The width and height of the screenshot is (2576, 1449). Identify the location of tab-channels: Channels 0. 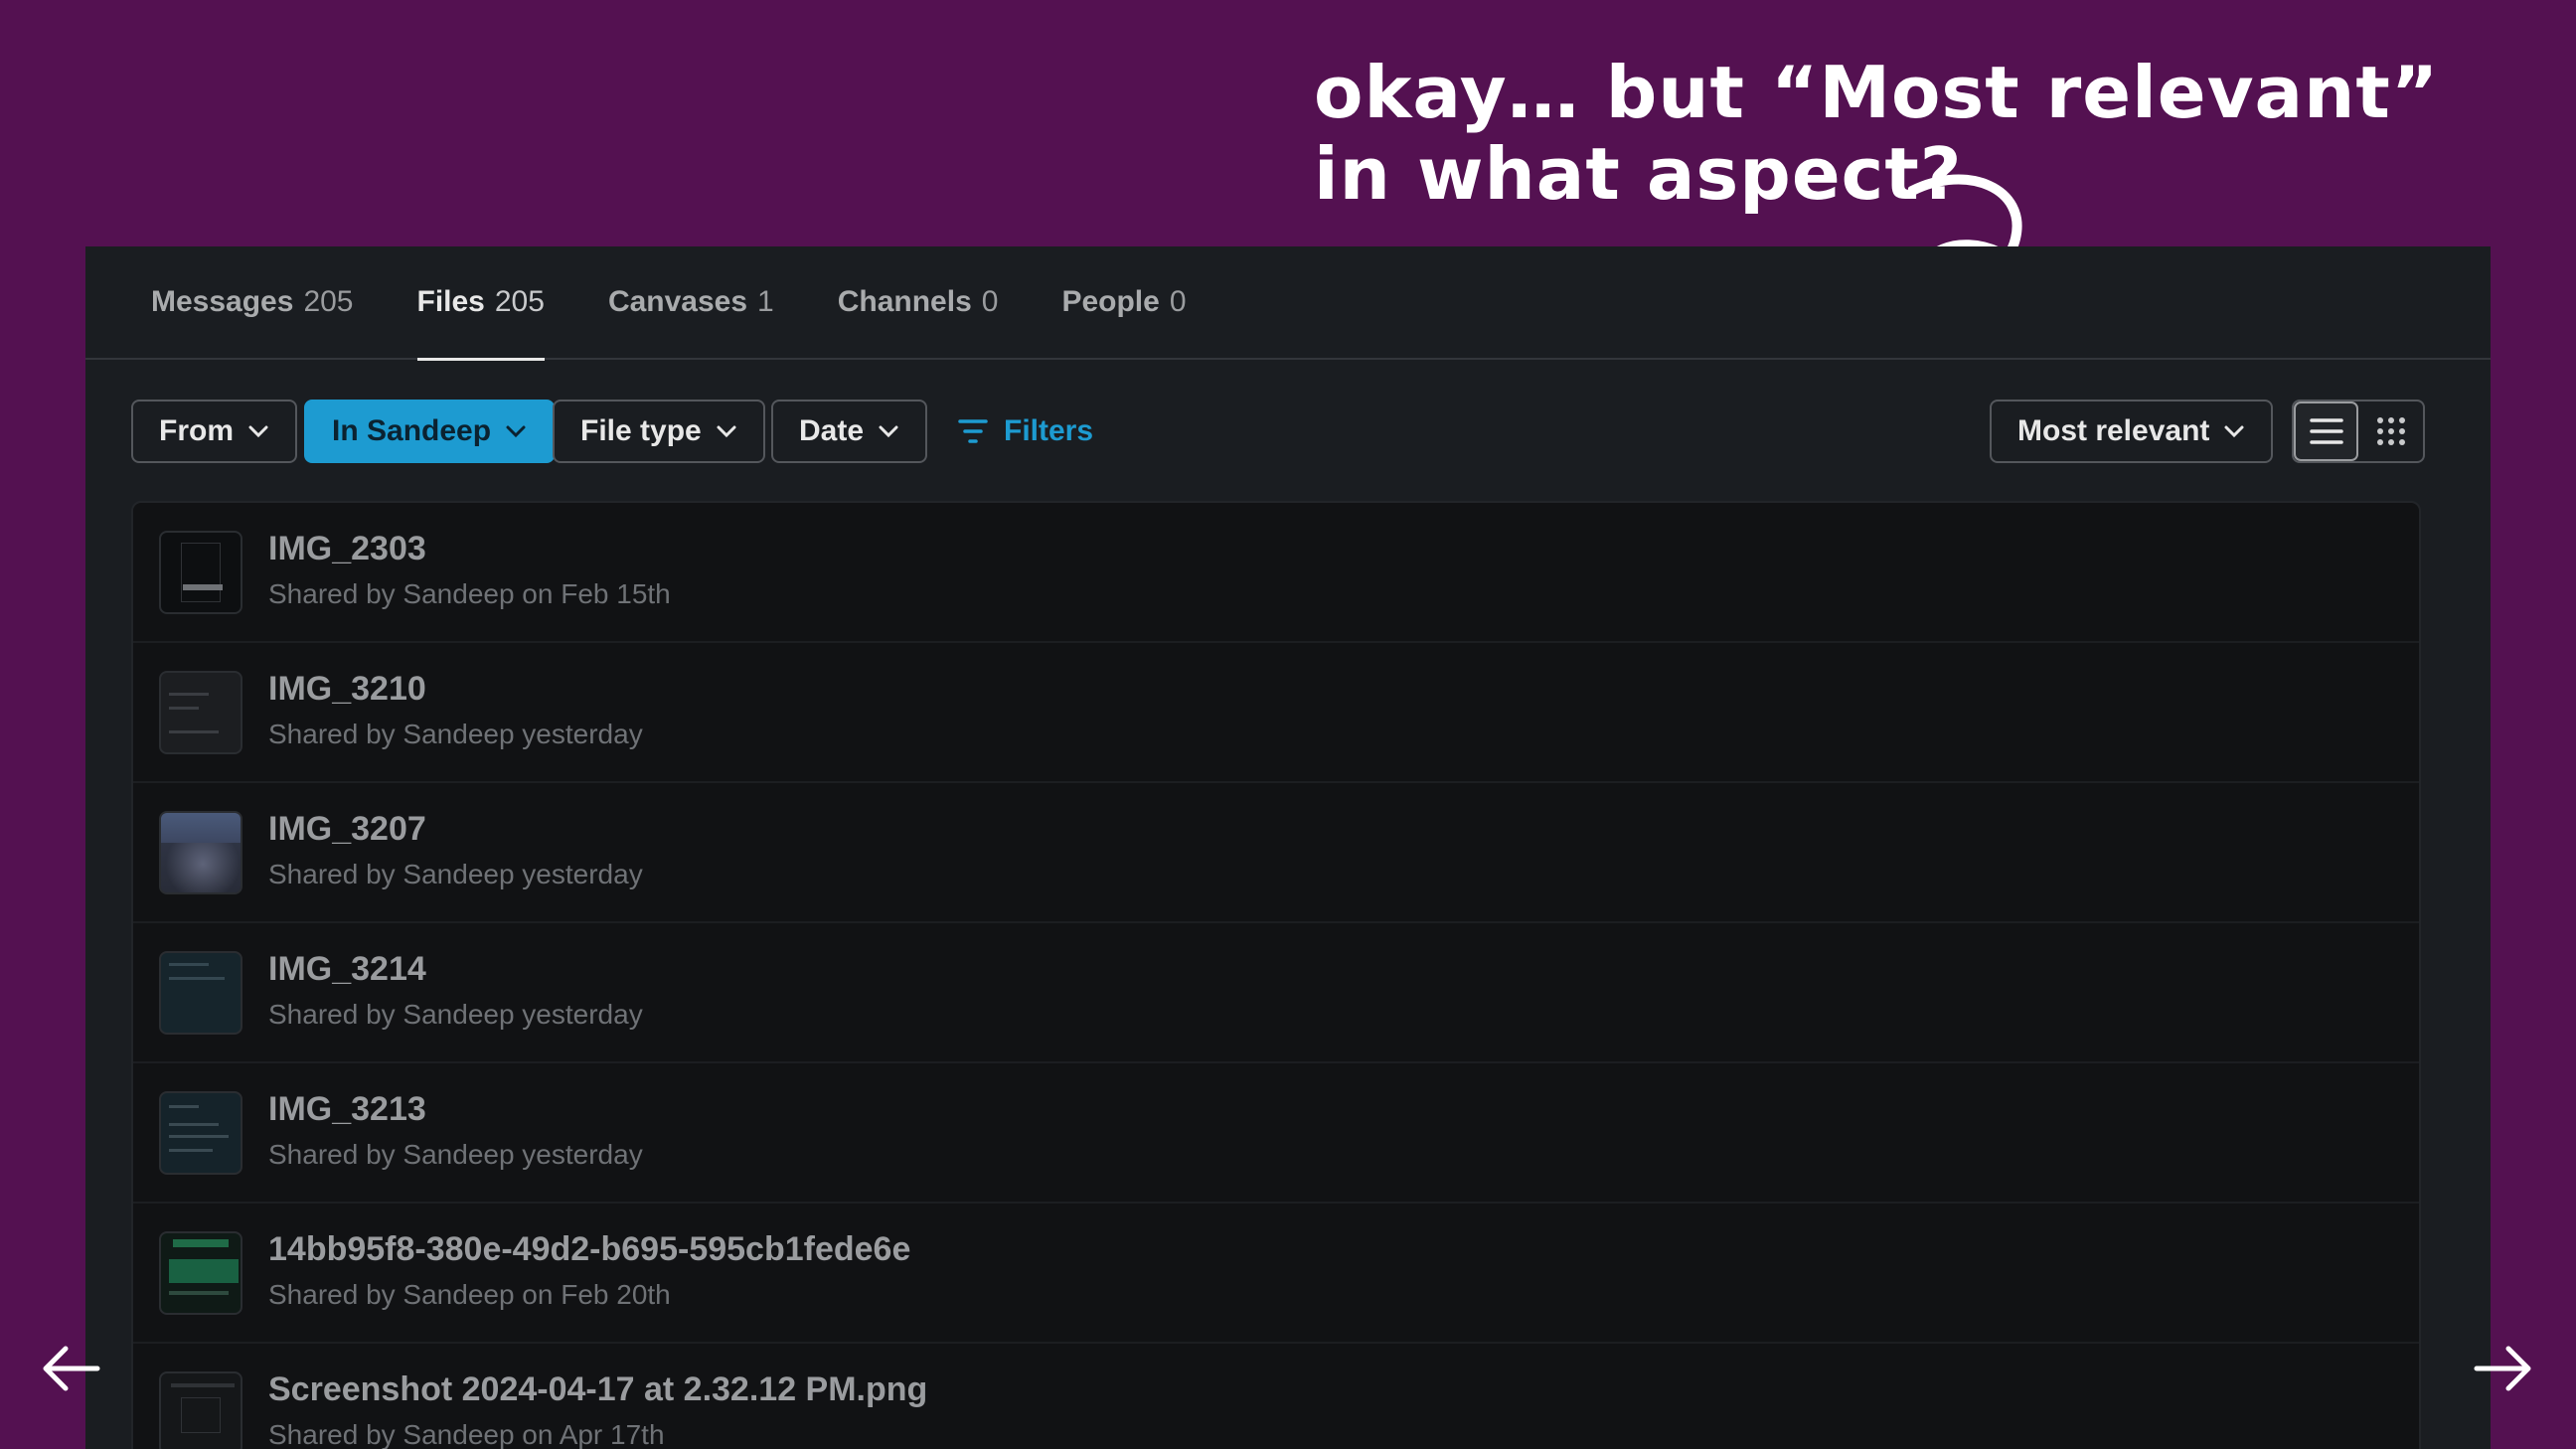
(918, 302).